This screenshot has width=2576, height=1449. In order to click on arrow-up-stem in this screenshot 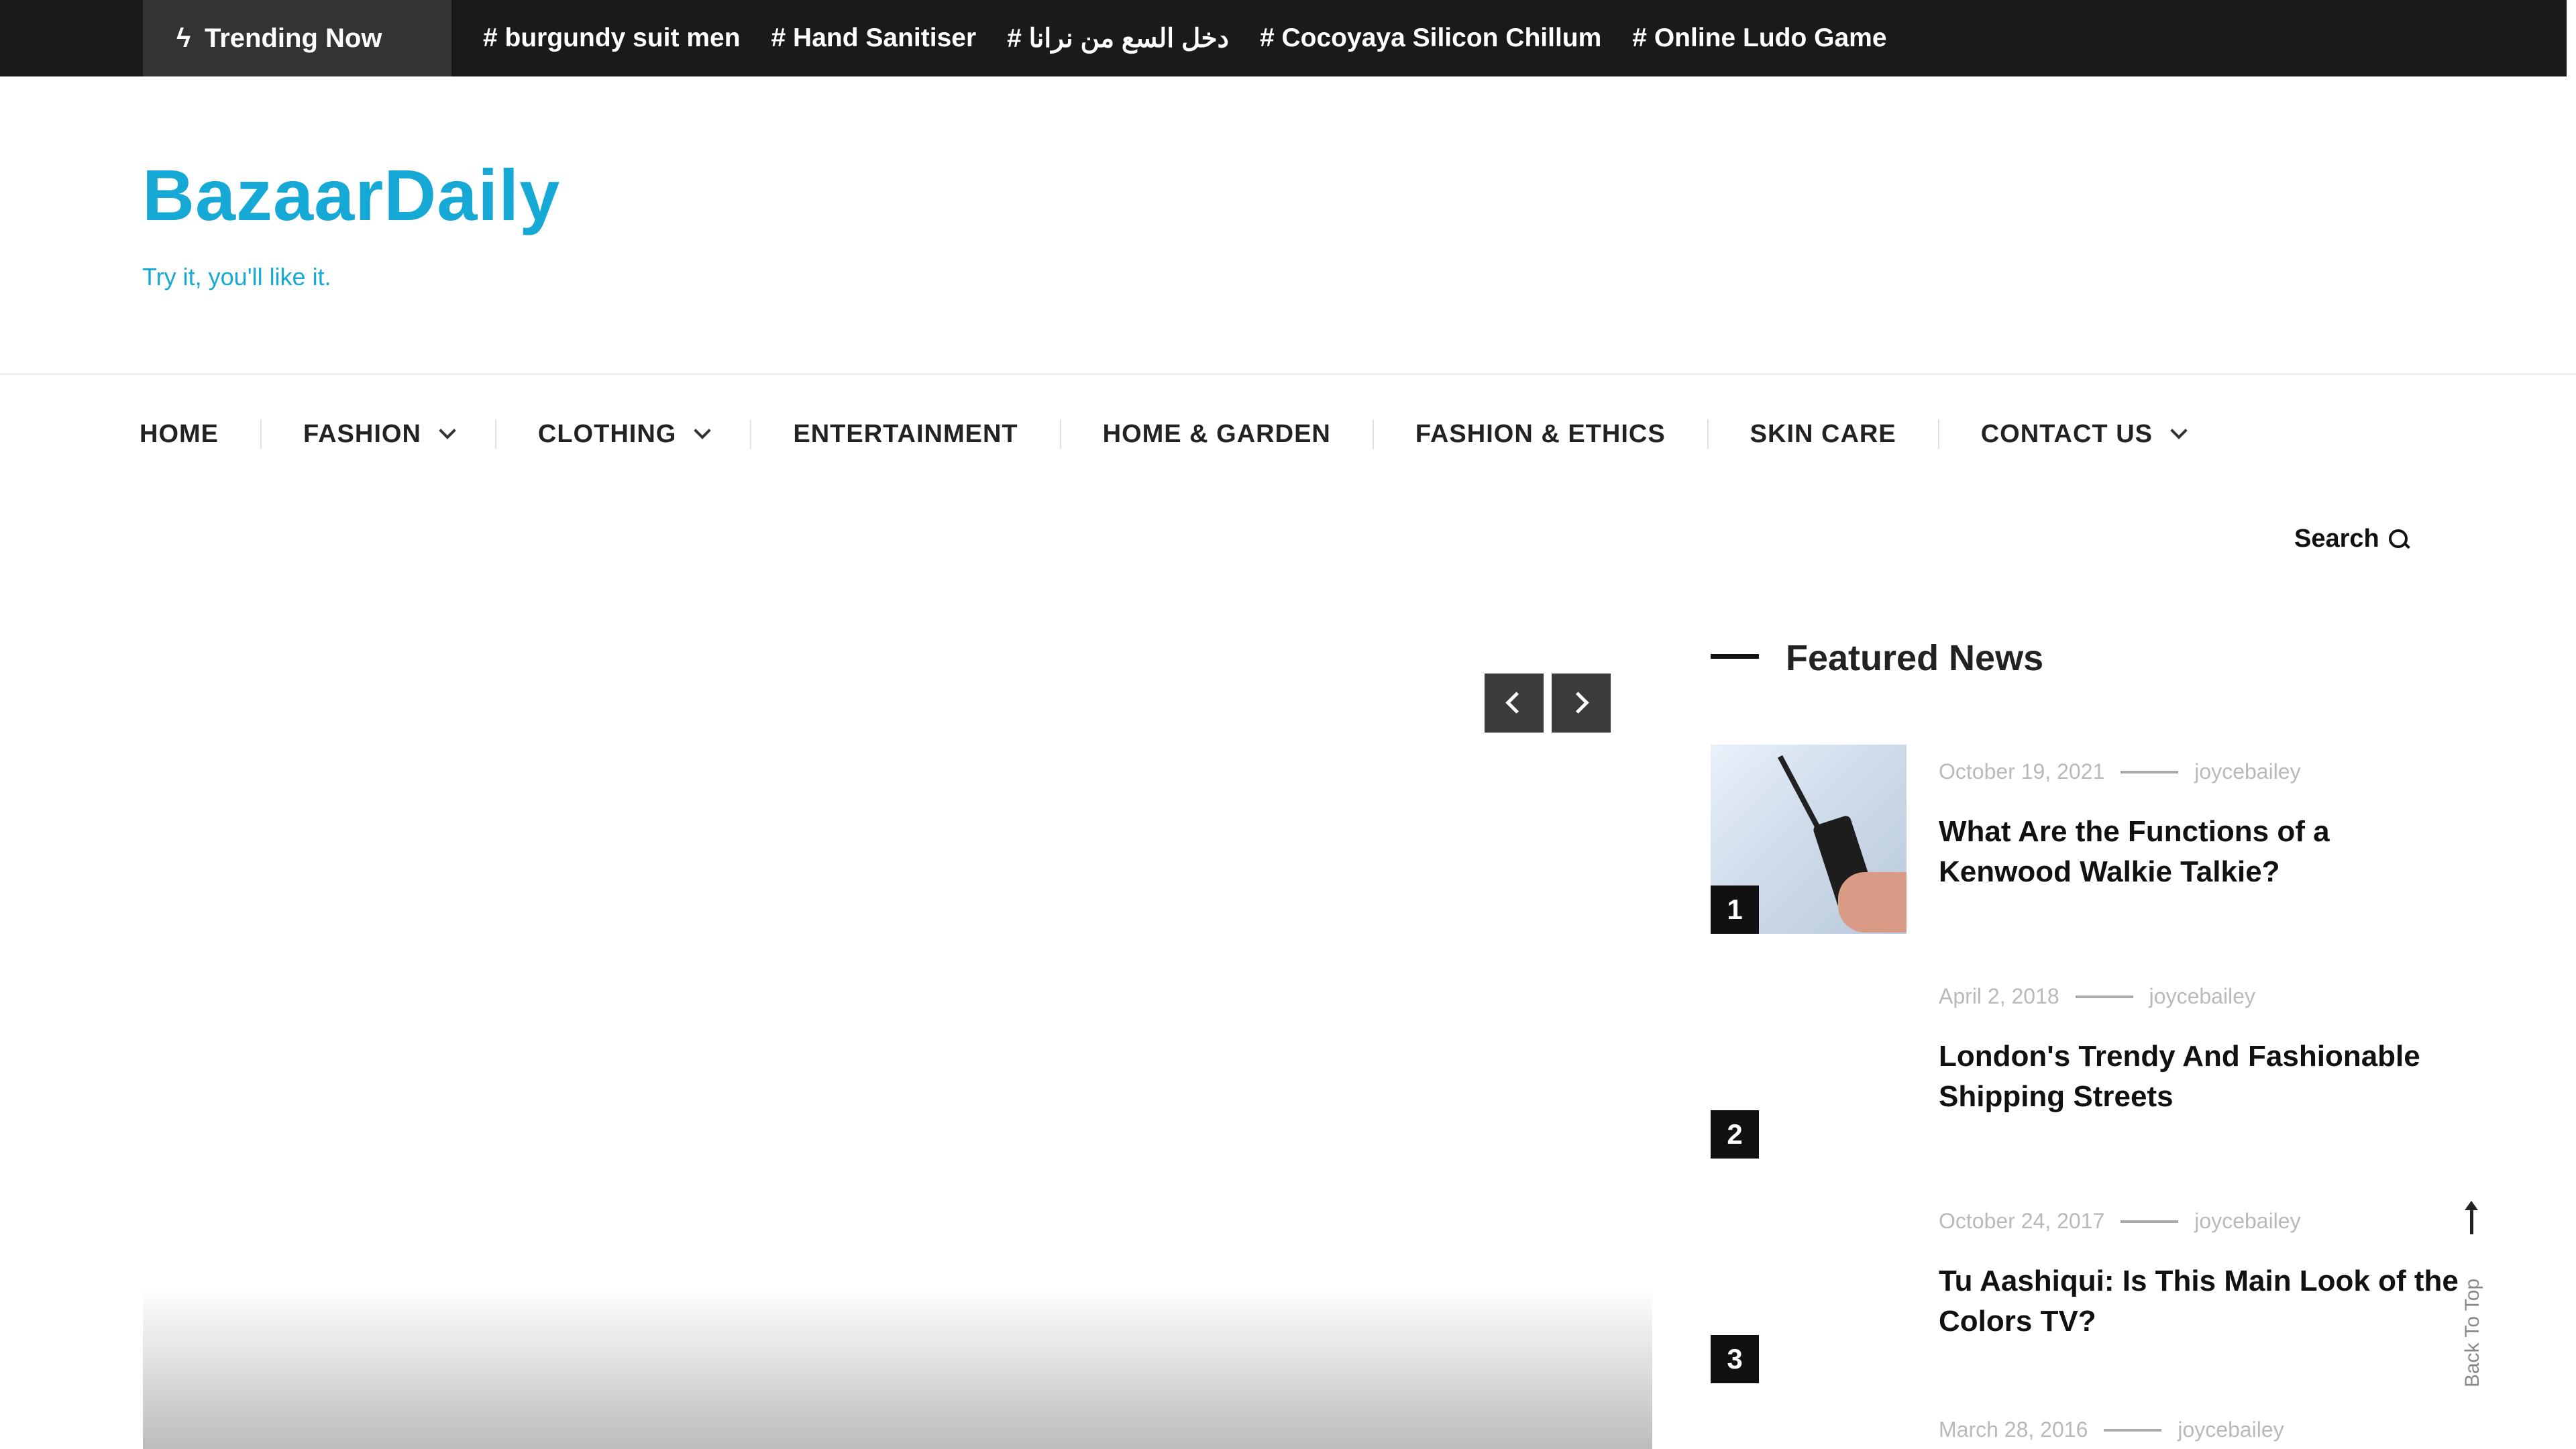, I will do `click(2471, 1220)`.